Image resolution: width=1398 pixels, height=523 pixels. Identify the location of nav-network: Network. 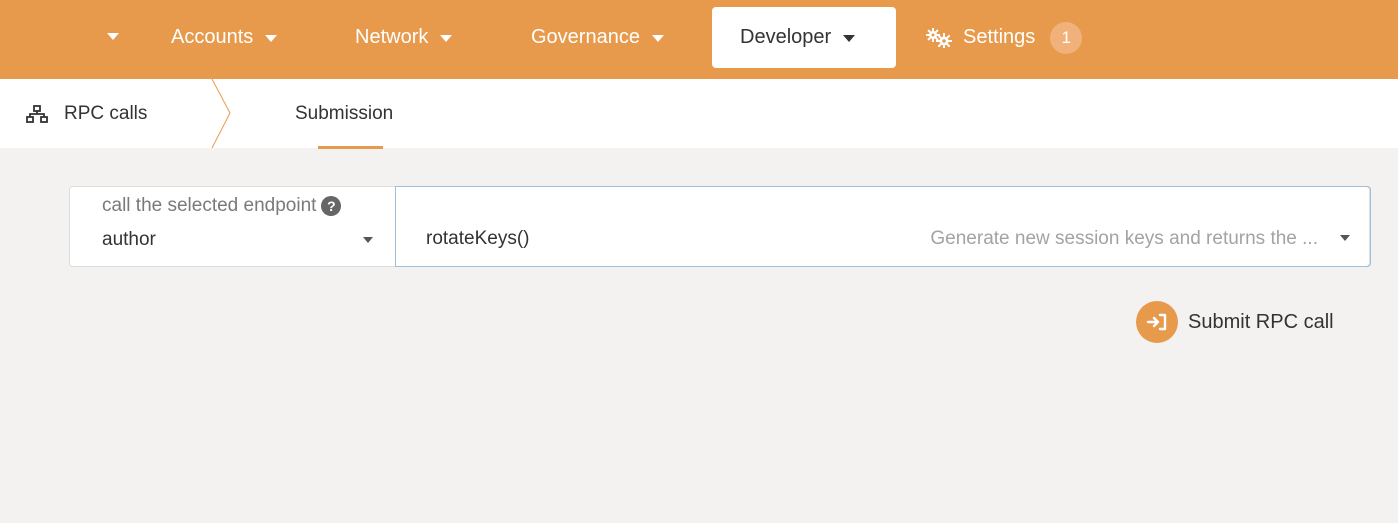
(404, 37).